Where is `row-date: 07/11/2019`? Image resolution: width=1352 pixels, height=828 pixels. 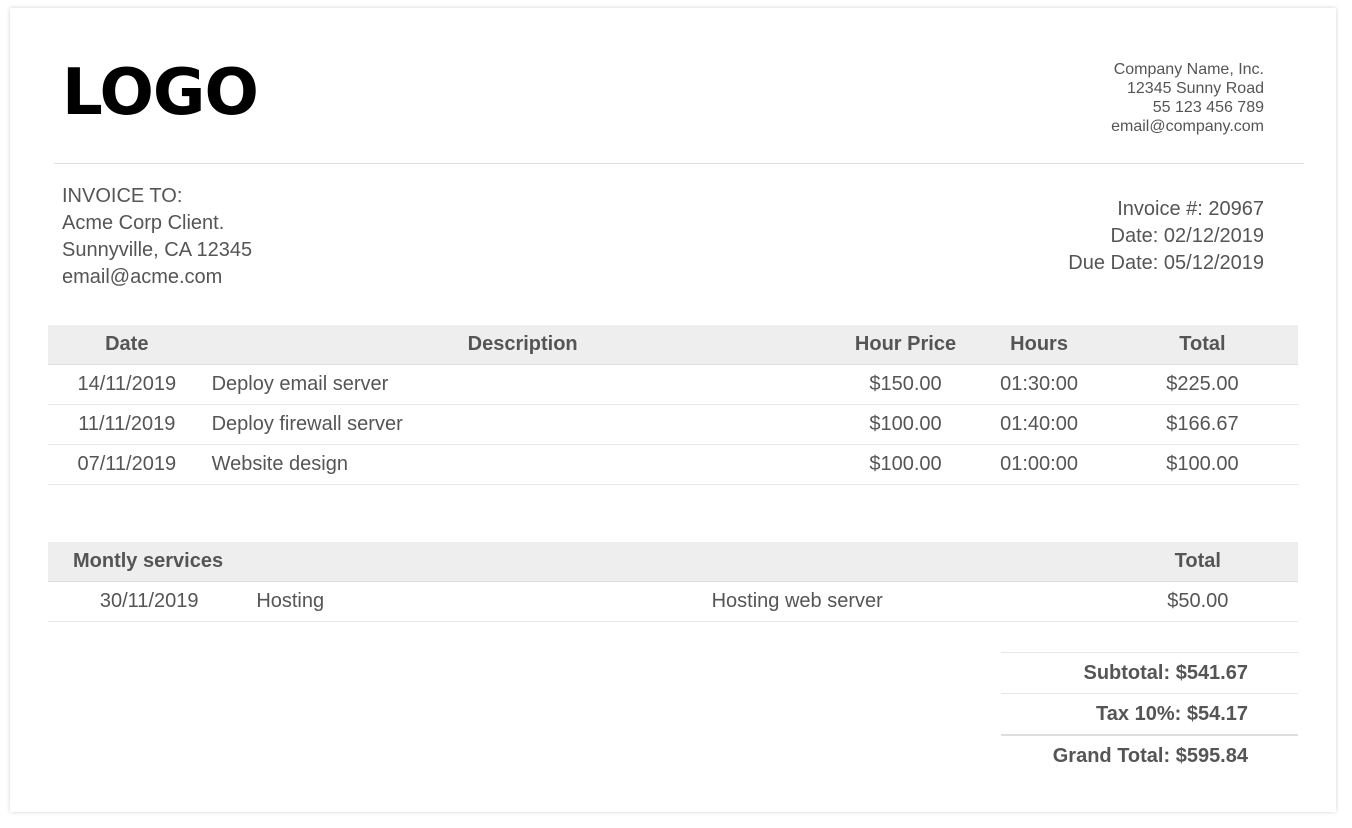
row-date: 07/11/2019 is located at coordinates (127, 464).